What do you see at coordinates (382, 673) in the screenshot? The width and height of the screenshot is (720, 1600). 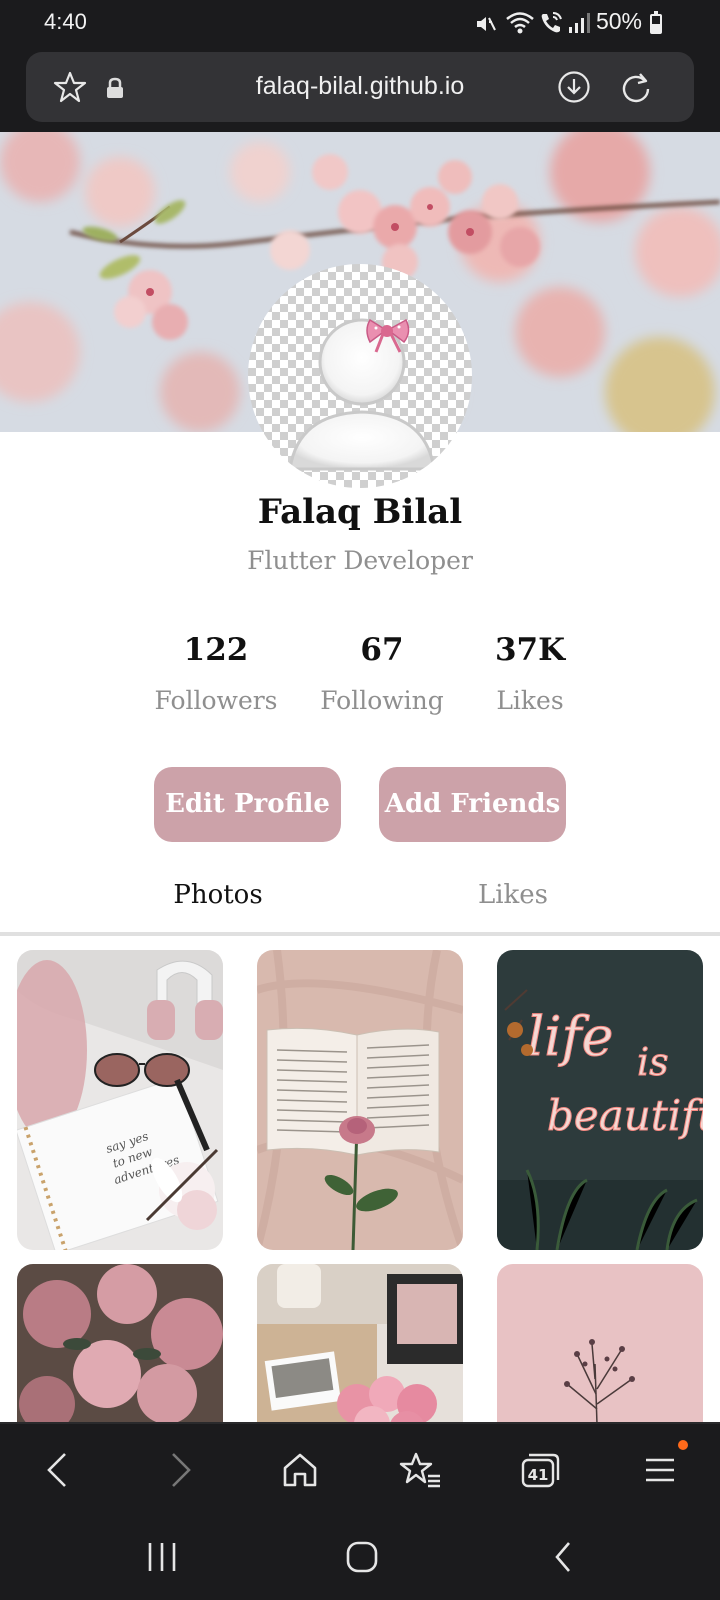 I see `stat-following: 67 Following` at bounding box center [382, 673].